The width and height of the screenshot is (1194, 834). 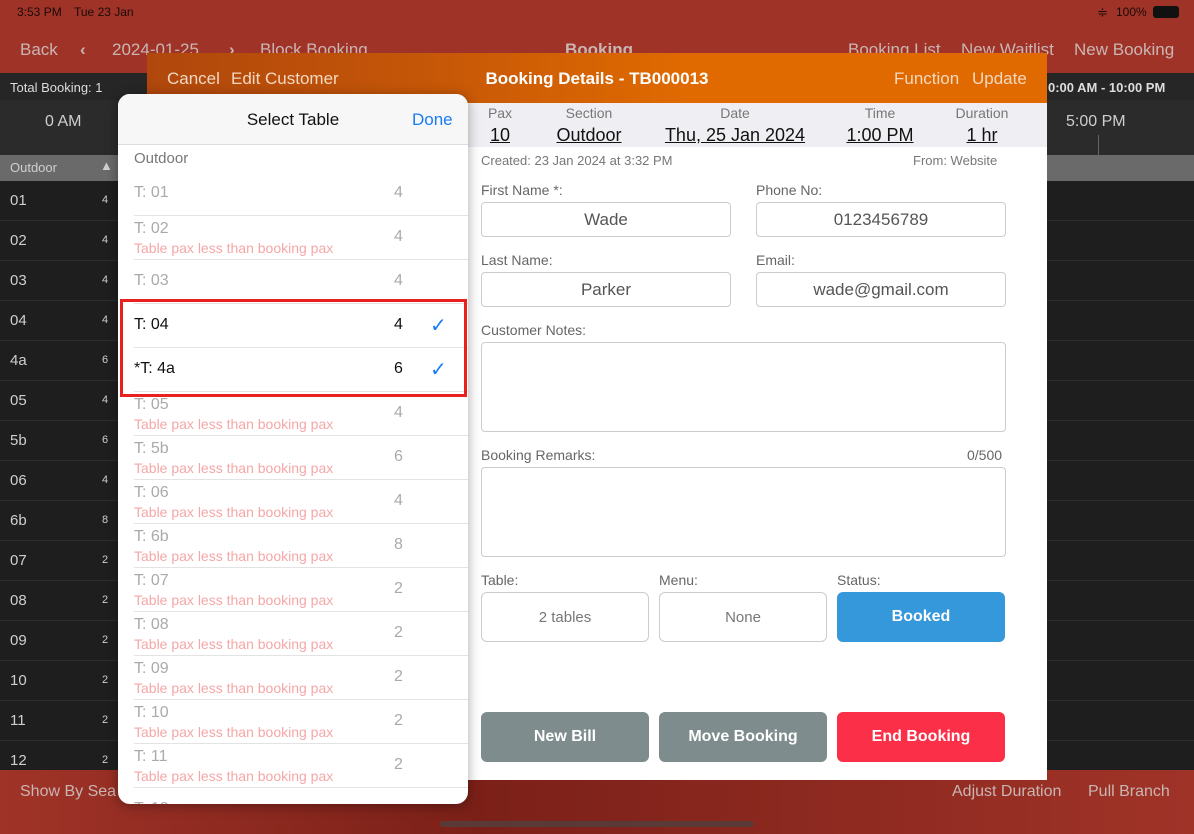 What do you see at coordinates (789, 190) in the screenshot?
I see `phone-label: Phone No:` at bounding box center [789, 190].